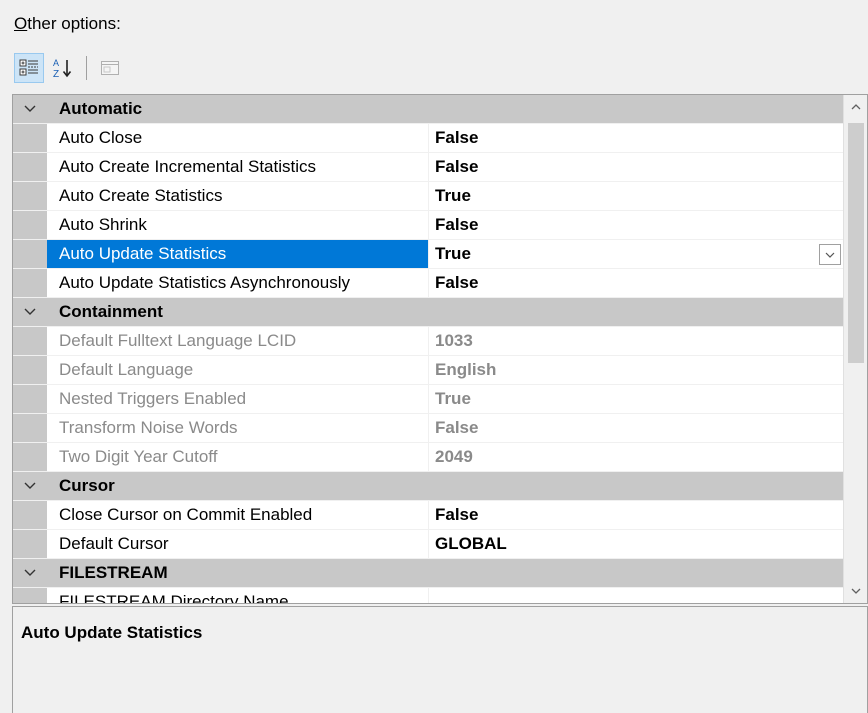 This screenshot has height=713, width=868. What do you see at coordinates (428, 312) in the screenshot?
I see `category-containment: Containment` at bounding box center [428, 312].